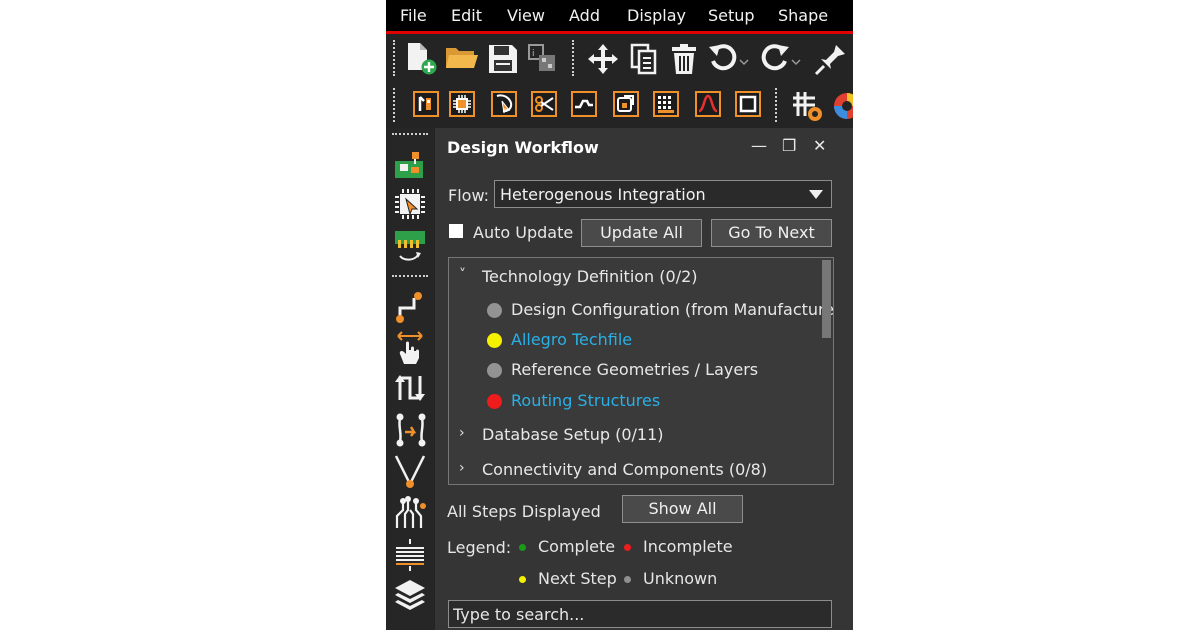  What do you see at coordinates (656, 15) in the screenshot?
I see `menu-display: Display` at bounding box center [656, 15].